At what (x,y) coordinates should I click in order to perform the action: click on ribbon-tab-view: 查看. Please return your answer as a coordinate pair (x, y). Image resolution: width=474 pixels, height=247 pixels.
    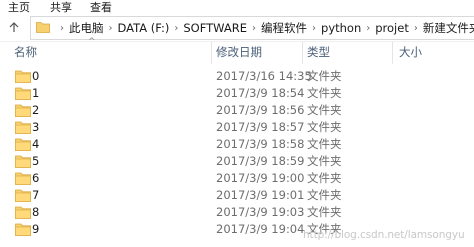
    Looking at the image, I should click on (101, 7).